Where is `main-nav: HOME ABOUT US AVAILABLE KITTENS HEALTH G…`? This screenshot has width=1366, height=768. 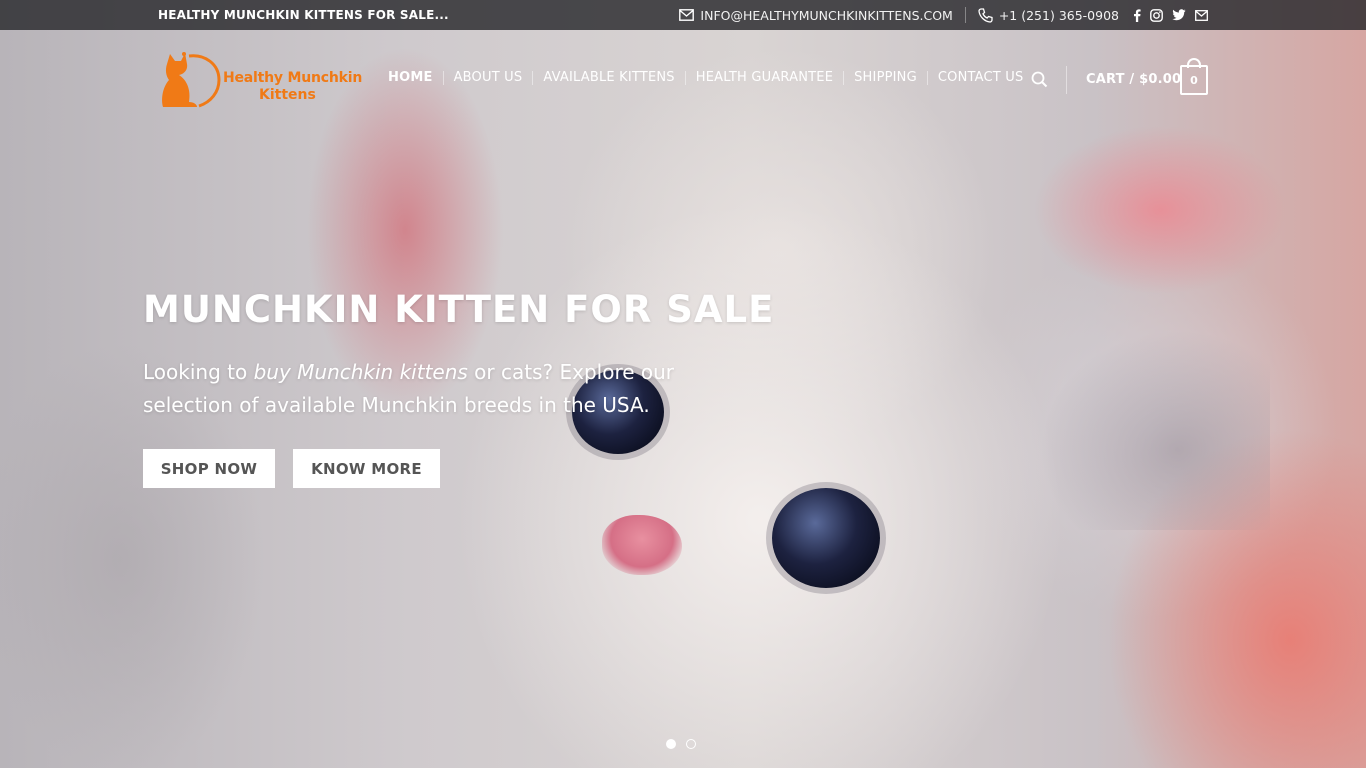
main-nav: HOME ABOUT US AVAILABLE KITTENS HEALTH G… is located at coordinates (705, 77).